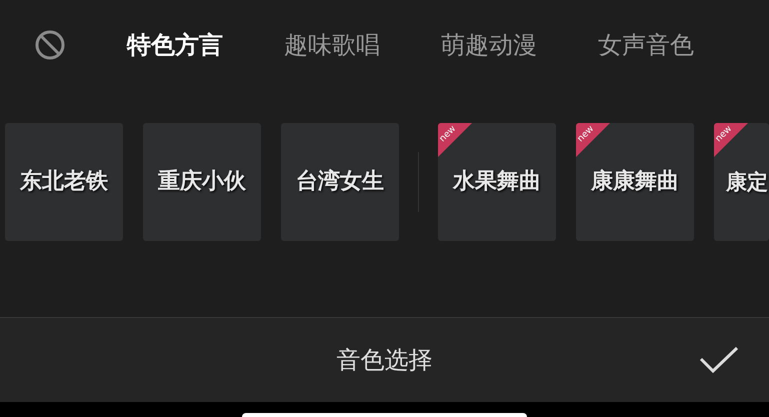 This screenshot has height=417, width=769. What do you see at coordinates (489, 45) in the screenshot?
I see `category-tab: 萌趣动漫` at bounding box center [489, 45].